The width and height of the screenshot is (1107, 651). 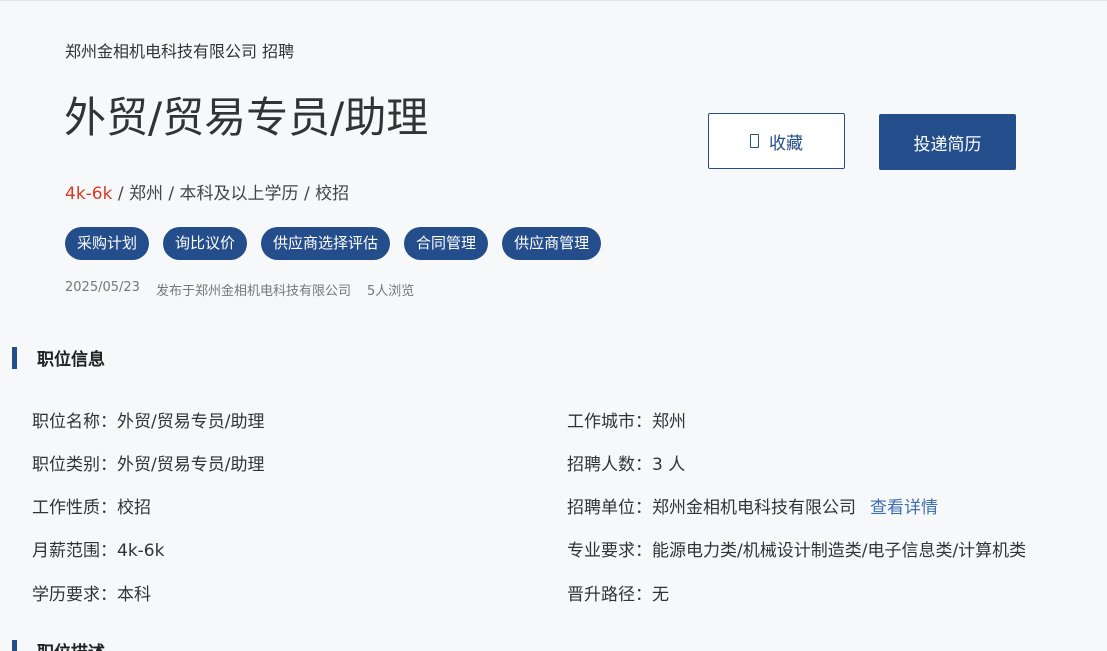 I want to click on bookmark-icon, so click(x=754, y=141).